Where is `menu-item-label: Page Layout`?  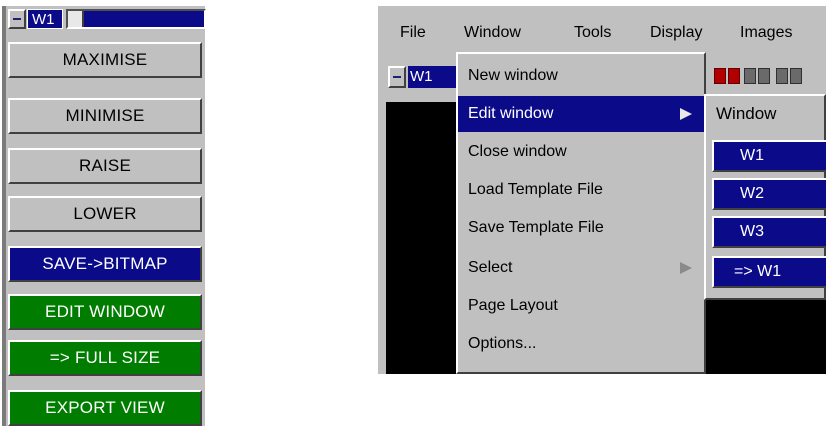
menu-item-label: Page Layout is located at coordinates (513, 305).